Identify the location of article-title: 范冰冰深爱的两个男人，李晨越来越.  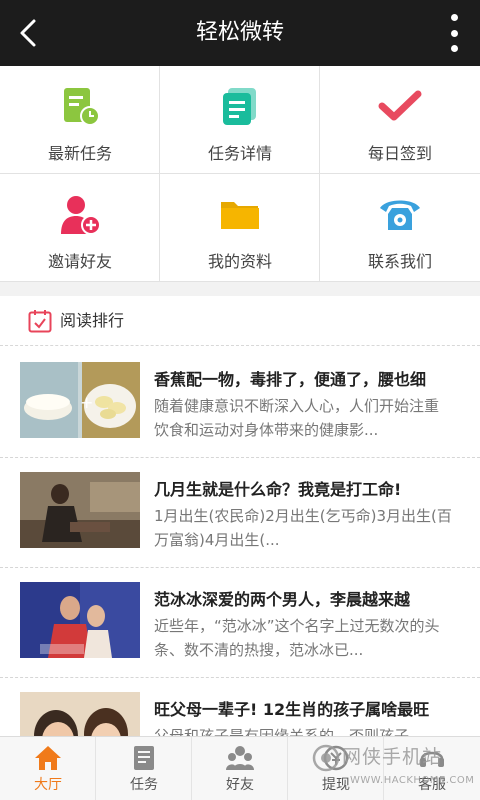
(282, 599).